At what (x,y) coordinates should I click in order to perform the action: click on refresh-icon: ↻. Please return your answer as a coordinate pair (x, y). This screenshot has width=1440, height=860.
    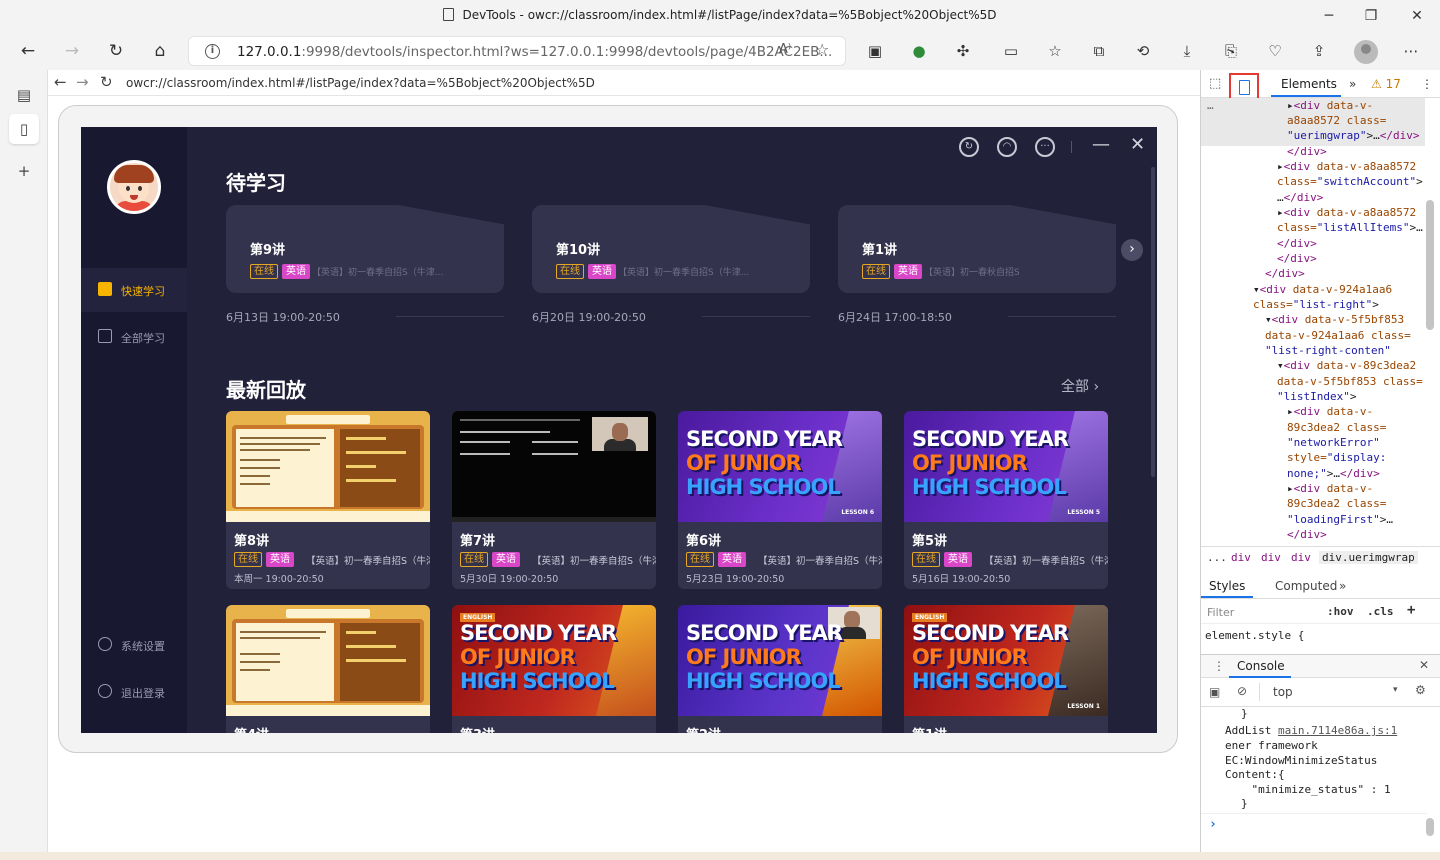
    Looking at the image, I should click on (969, 147).